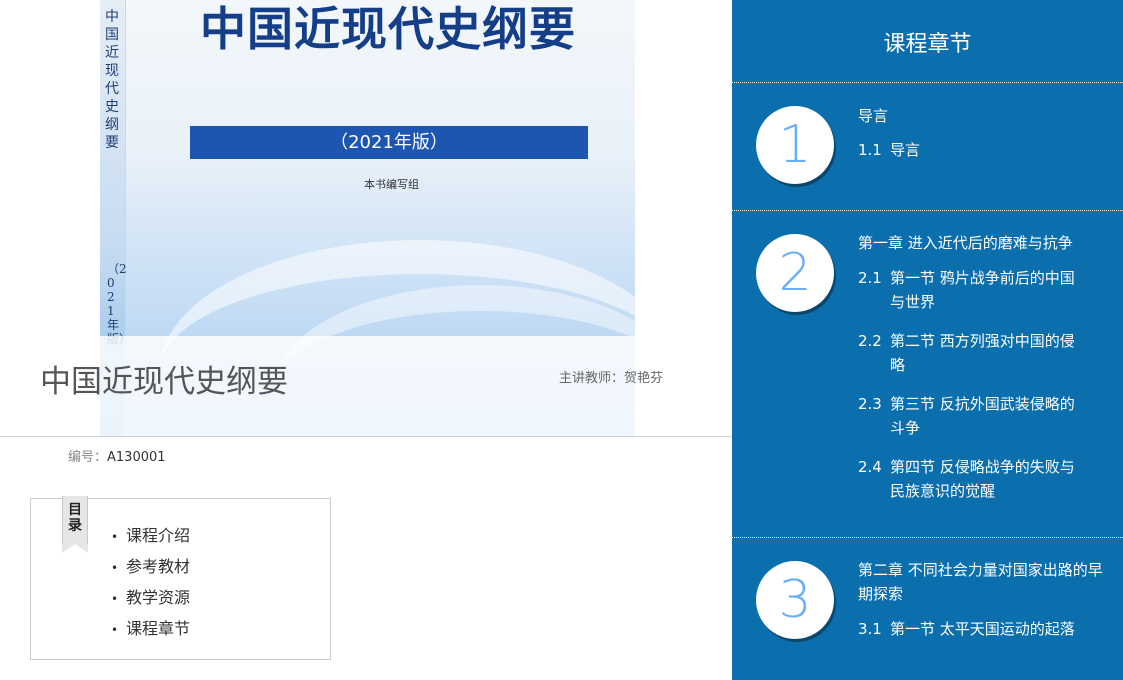 The image size is (1123, 680). What do you see at coordinates (611, 378) in the screenshot?
I see `teacher-label: 主讲教师：贺艳芬` at bounding box center [611, 378].